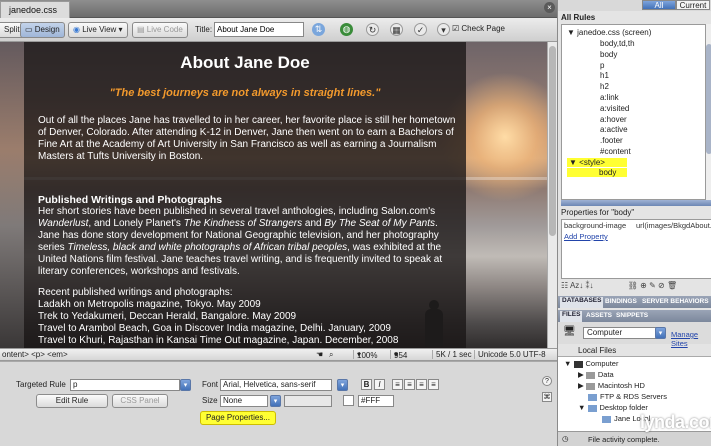 The image size is (711, 446). Describe the element at coordinates (308, 401) in the screenshot. I see `size-unit-select` at that location.